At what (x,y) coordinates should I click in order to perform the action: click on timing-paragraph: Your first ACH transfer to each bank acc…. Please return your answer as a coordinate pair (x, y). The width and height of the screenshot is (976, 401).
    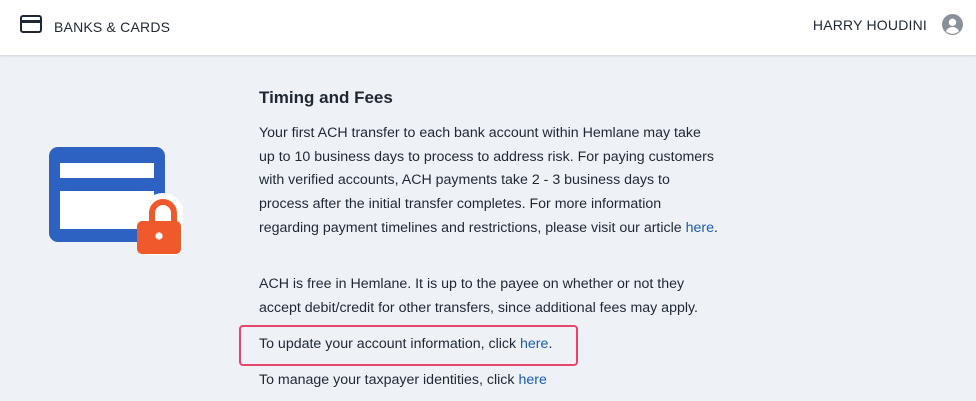
    Looking at the image, I should click on (489, 181).